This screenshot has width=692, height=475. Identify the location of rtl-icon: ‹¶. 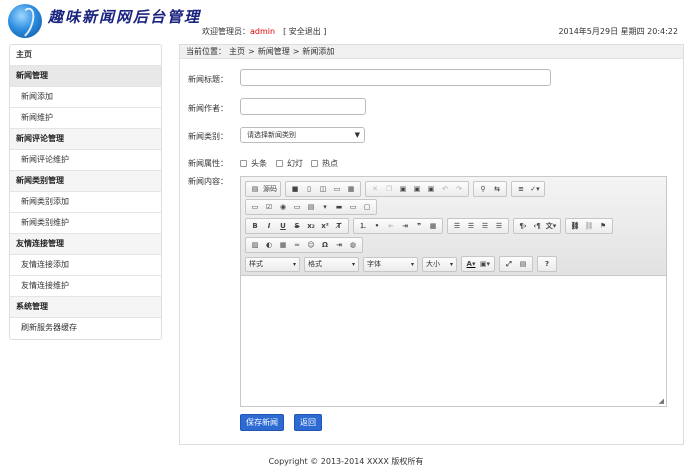
(537, 226).